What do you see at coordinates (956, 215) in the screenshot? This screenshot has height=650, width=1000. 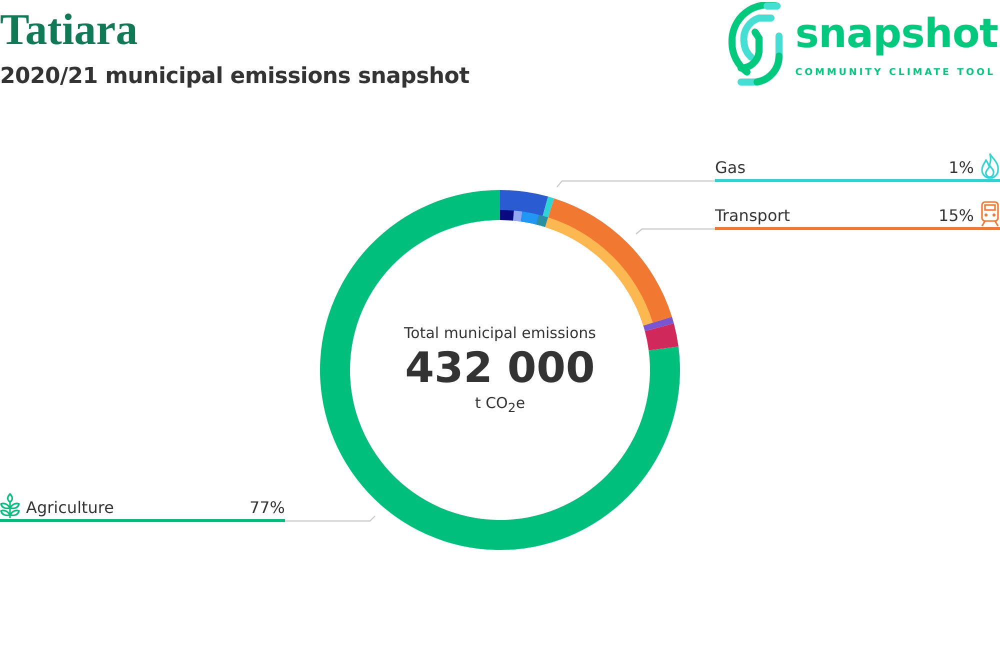 I see `category-percent: 15%` at bounding box center [956, 215].